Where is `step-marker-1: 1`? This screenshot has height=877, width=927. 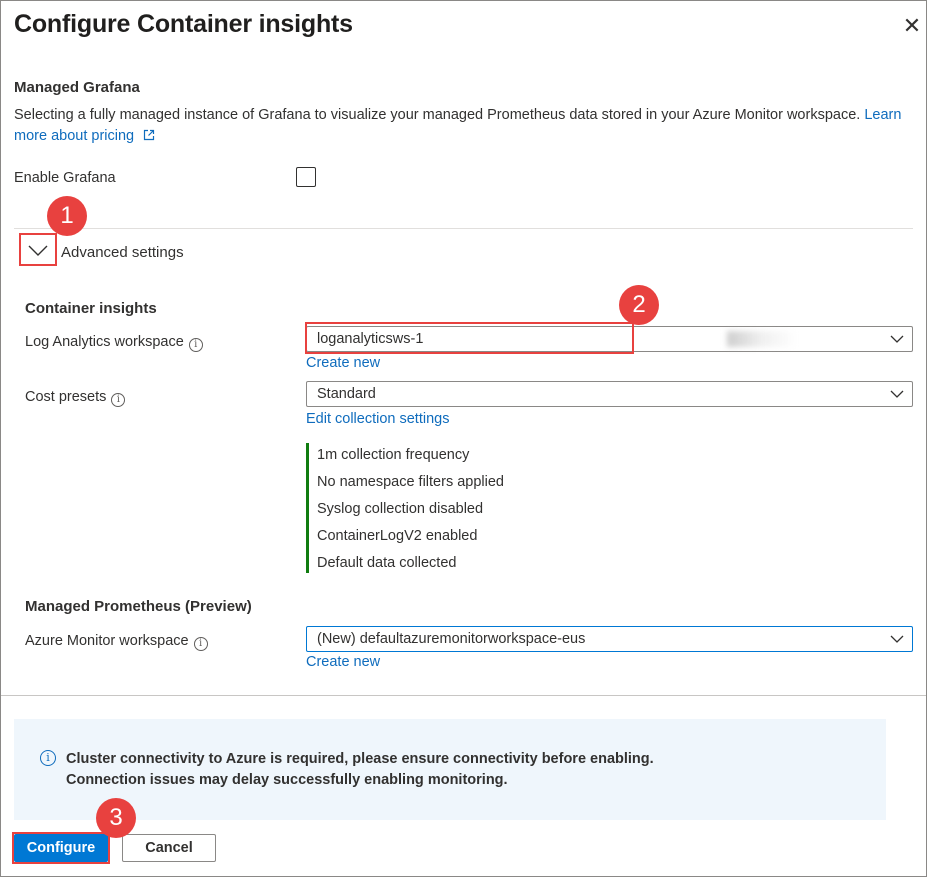
step-marker-1: 1 is located at coordinates (67, 216).